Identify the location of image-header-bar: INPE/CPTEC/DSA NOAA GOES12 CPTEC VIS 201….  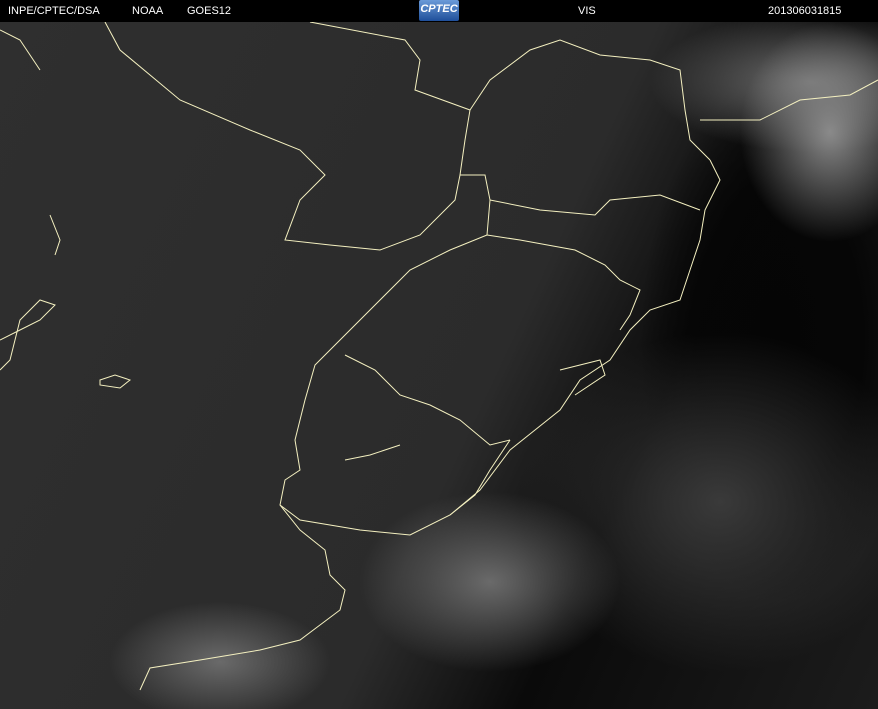
(439, 11).